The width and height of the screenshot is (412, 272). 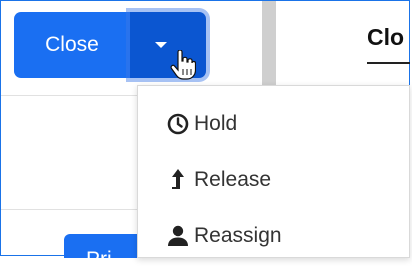 I want to click on tab-close: Clo, so click(x=385, y=37).